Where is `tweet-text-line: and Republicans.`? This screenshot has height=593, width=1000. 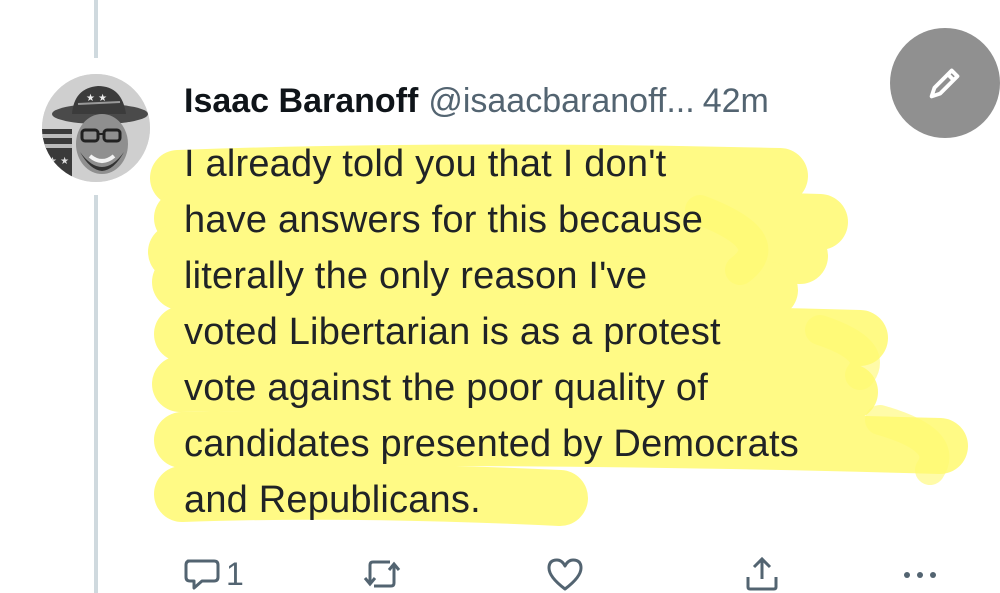
tweet-text-line: and Republicans. is located at coordinates (332, 500).